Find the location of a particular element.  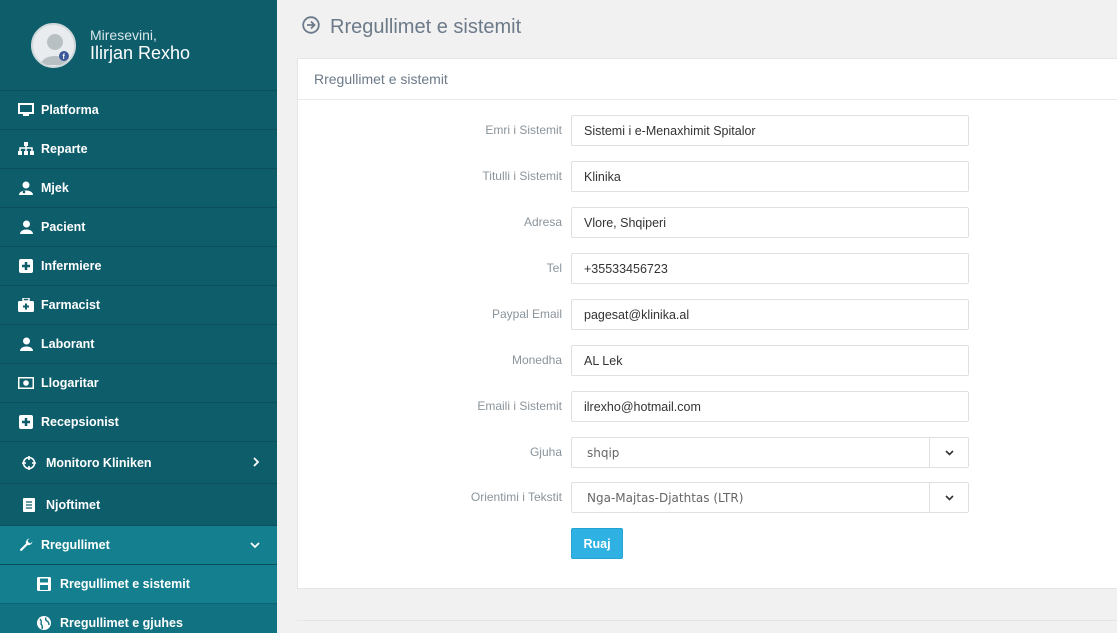

crosshair-icon is located at coordinates (29, 463).